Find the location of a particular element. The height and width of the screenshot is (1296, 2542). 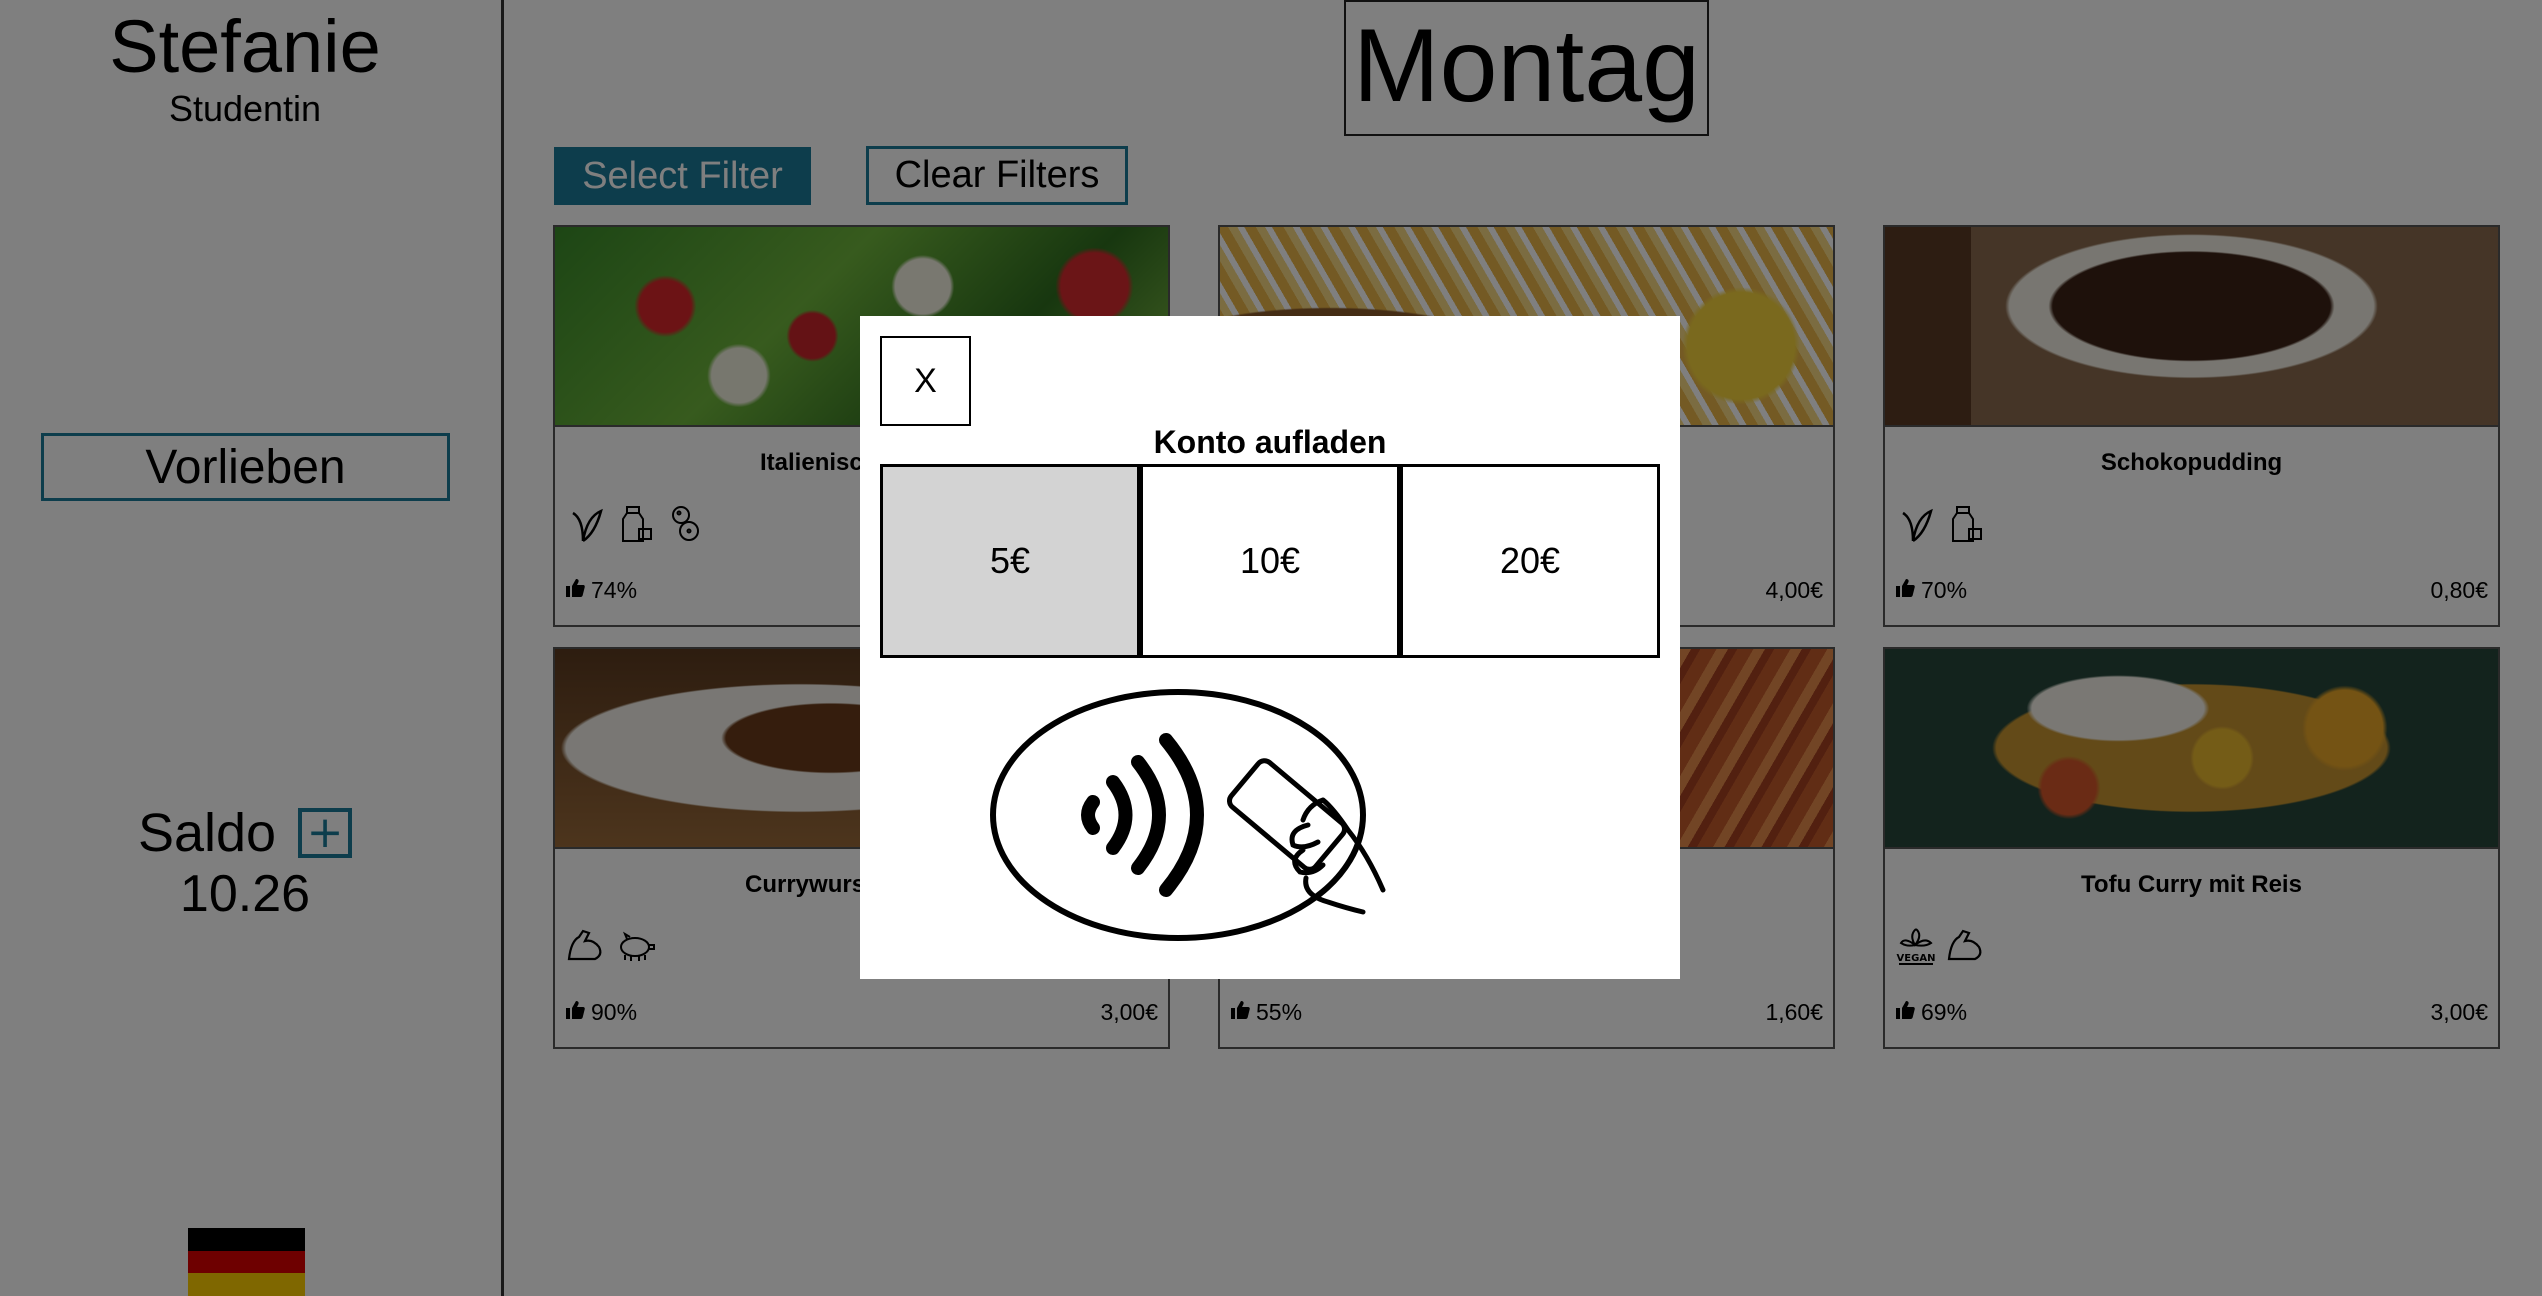

amount-option-20: 20€ is located at coordinates (1530, 561).